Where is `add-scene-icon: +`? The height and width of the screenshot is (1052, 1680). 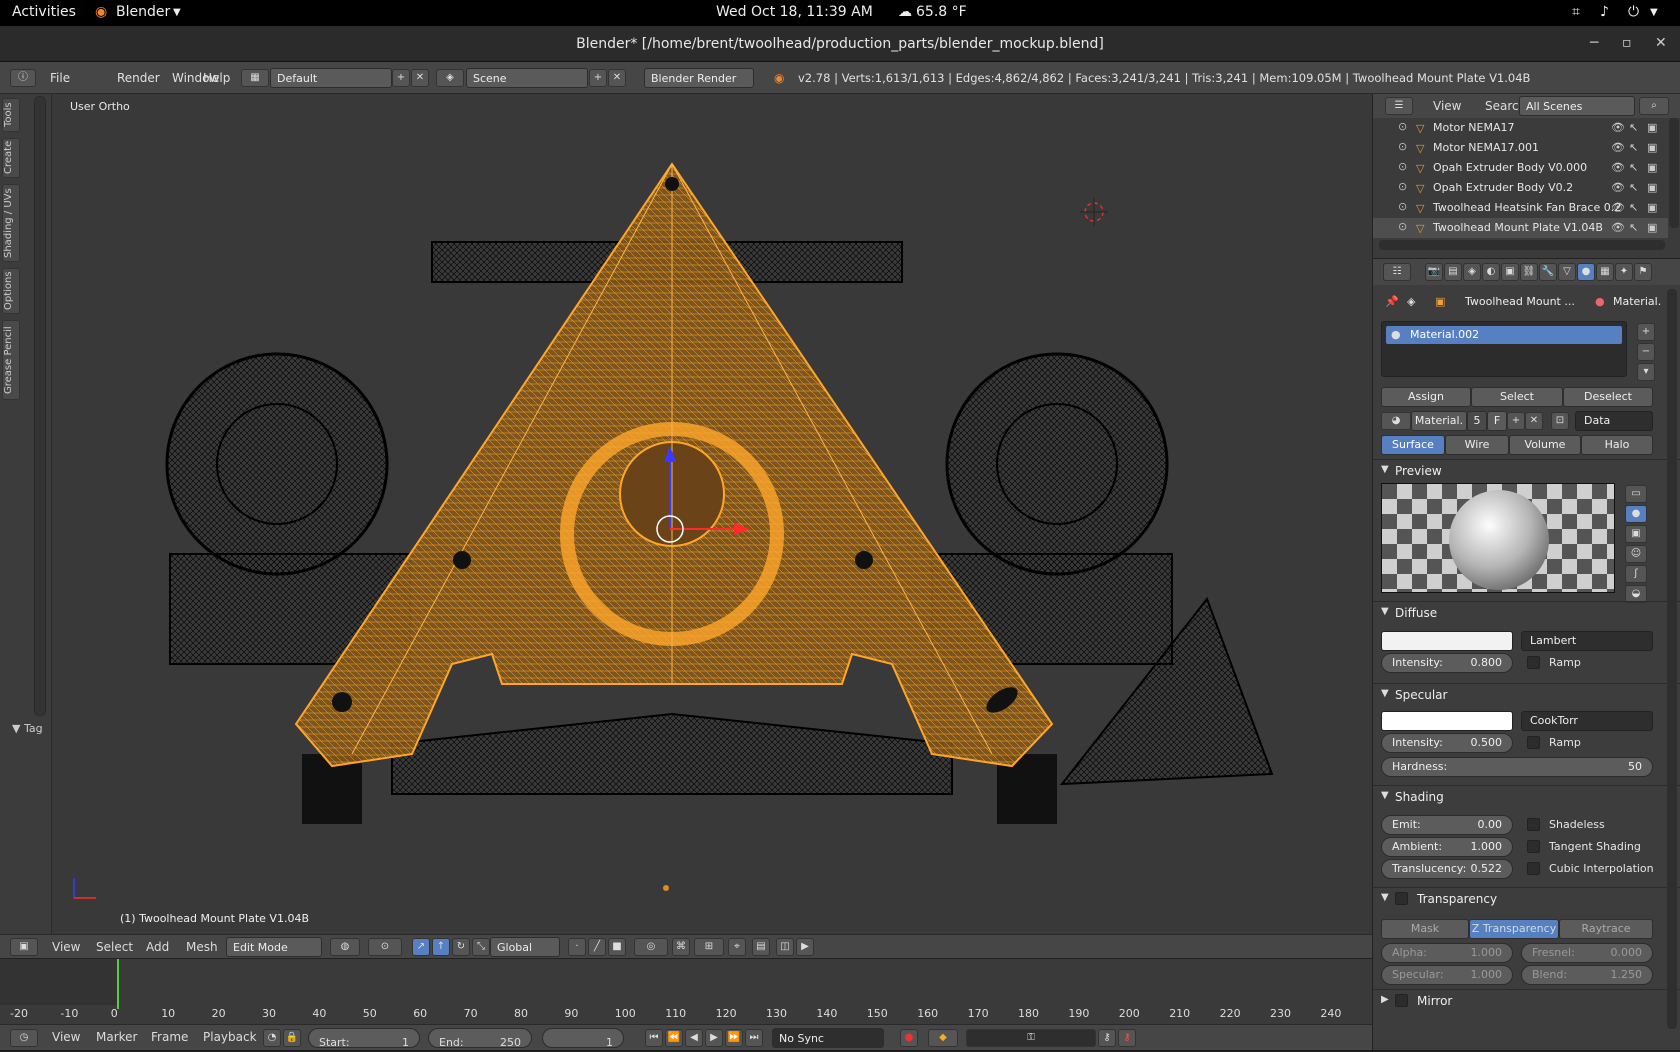
add-scene-icon: + is located at coordinates (598, 78).